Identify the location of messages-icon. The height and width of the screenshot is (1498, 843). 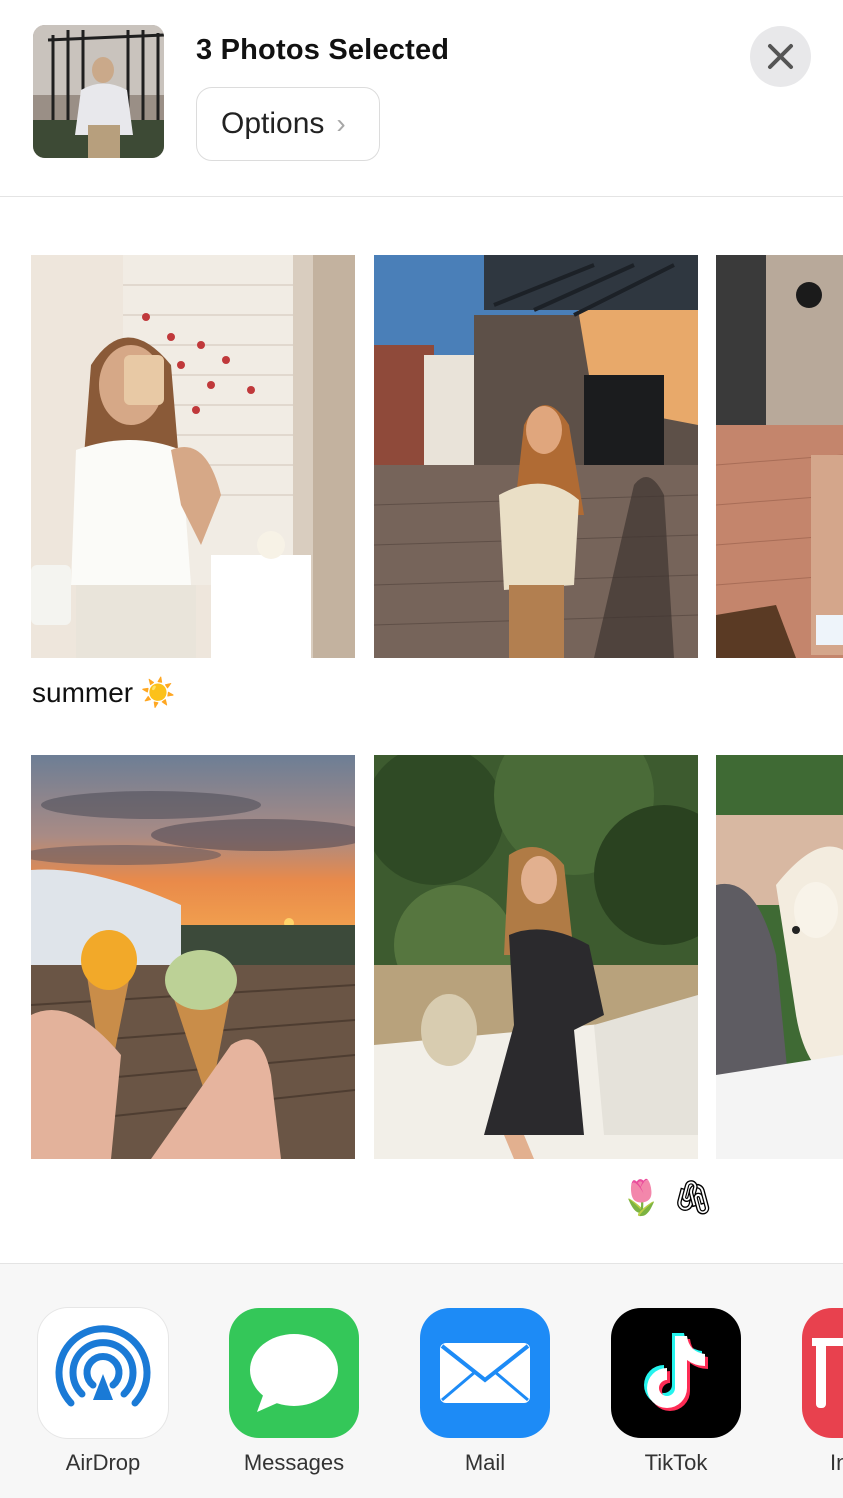
(294, 1373).